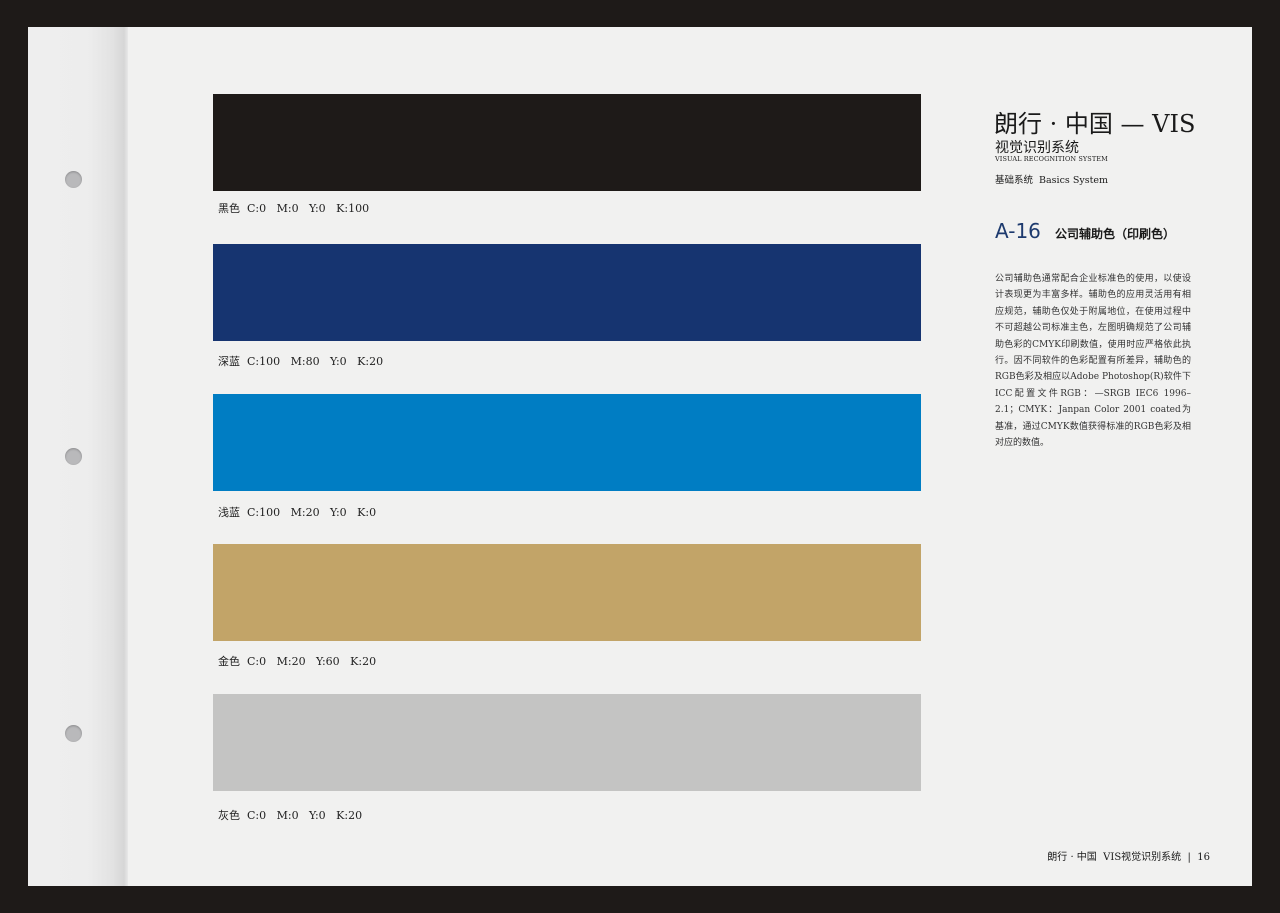 The image size is (1280, 913). I want to click on binder-hole-bottom, so click(73, 733).